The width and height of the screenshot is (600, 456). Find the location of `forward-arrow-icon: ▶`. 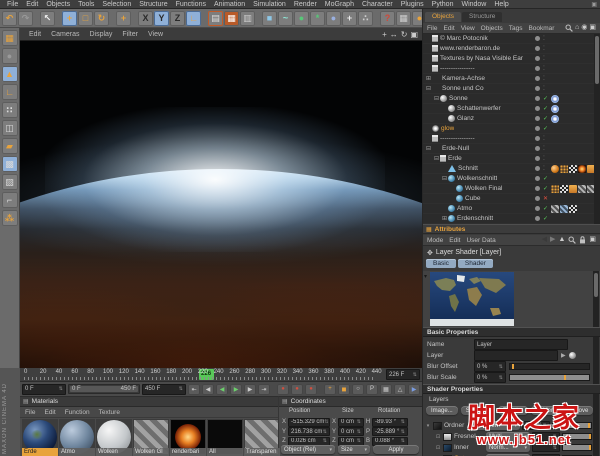

forward-arrow-icon: ▶ is located at coordinates (552, 240).